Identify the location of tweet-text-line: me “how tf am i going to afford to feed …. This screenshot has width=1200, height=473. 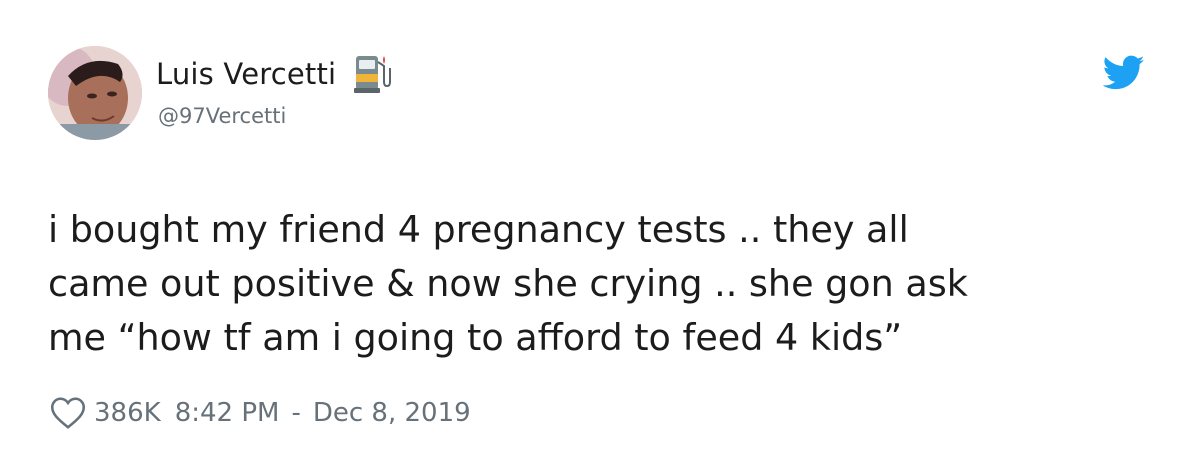
(475, 337).